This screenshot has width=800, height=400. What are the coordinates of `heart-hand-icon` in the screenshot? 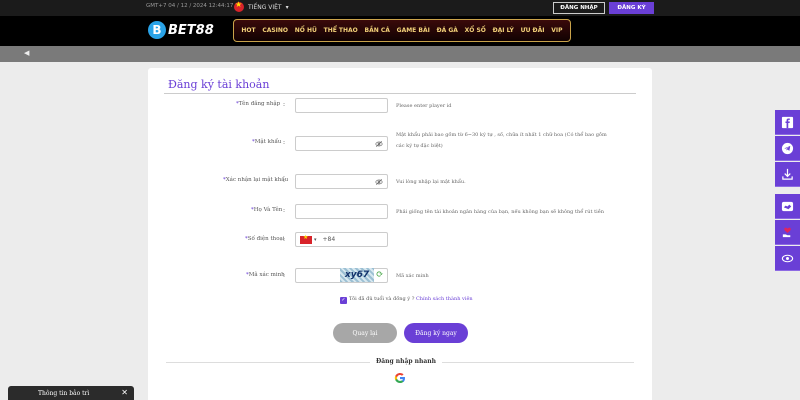 It's located at (786, 232).